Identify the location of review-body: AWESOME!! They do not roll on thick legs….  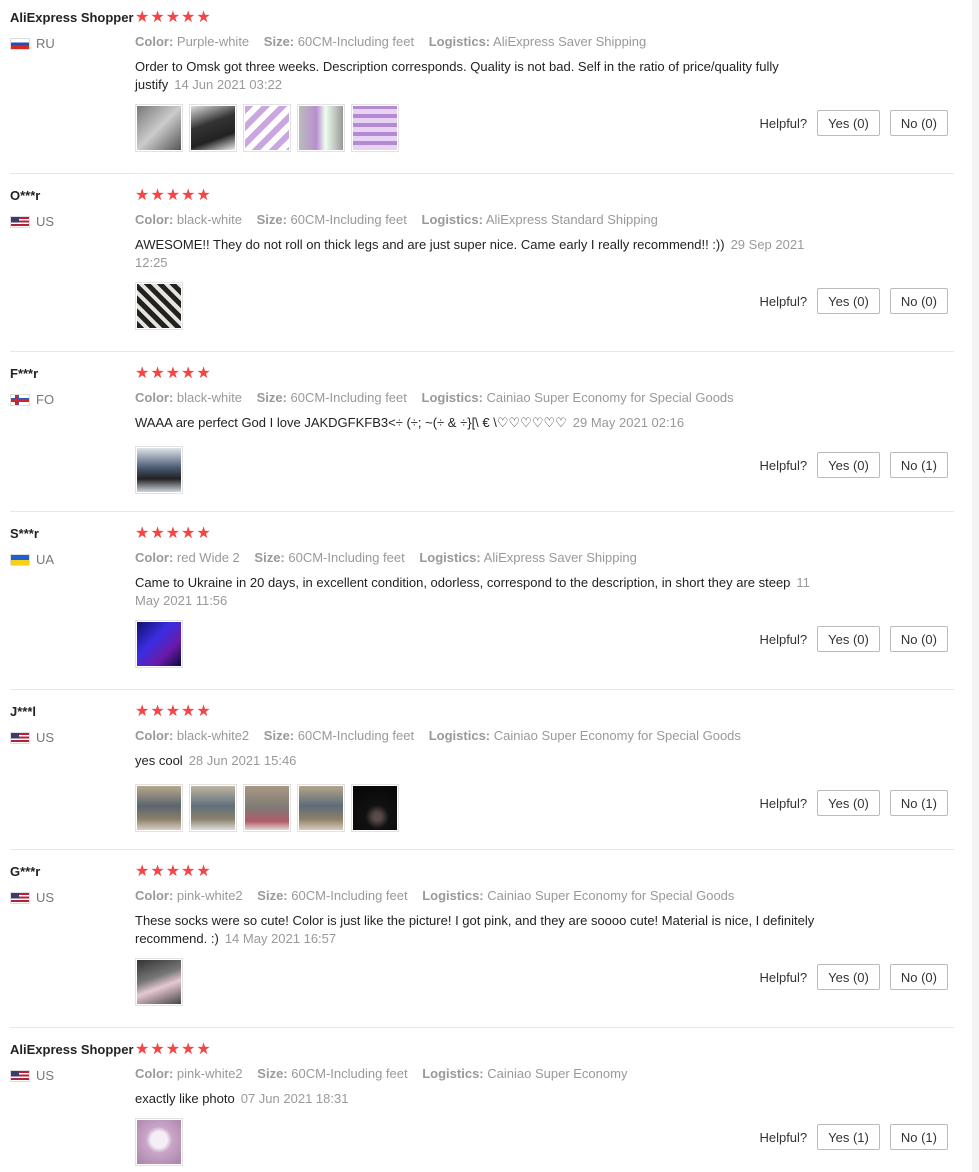
(430, 244).